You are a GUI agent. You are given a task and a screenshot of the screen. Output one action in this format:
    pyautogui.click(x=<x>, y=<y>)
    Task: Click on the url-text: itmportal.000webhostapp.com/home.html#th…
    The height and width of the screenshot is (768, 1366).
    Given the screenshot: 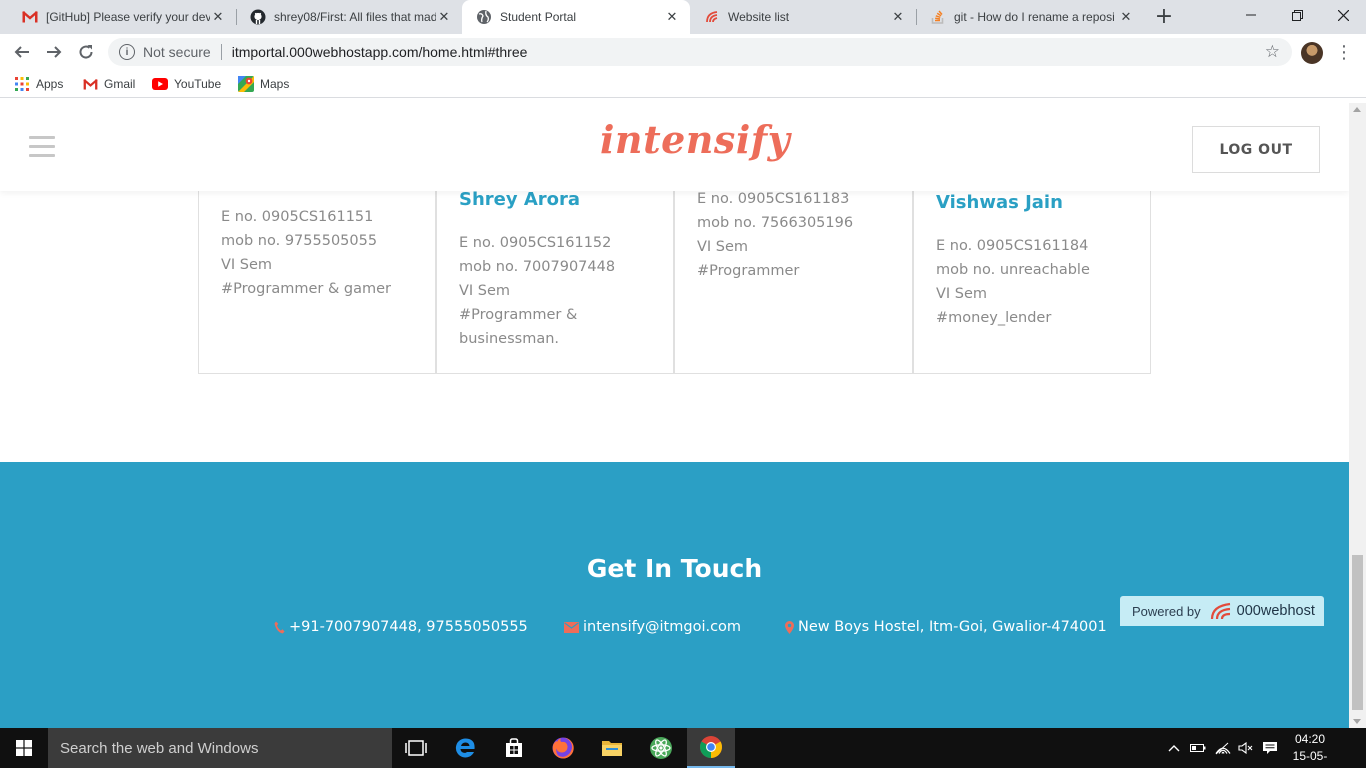 What is the action you would take?
    pyautogui.click(x=380, y=52)
    